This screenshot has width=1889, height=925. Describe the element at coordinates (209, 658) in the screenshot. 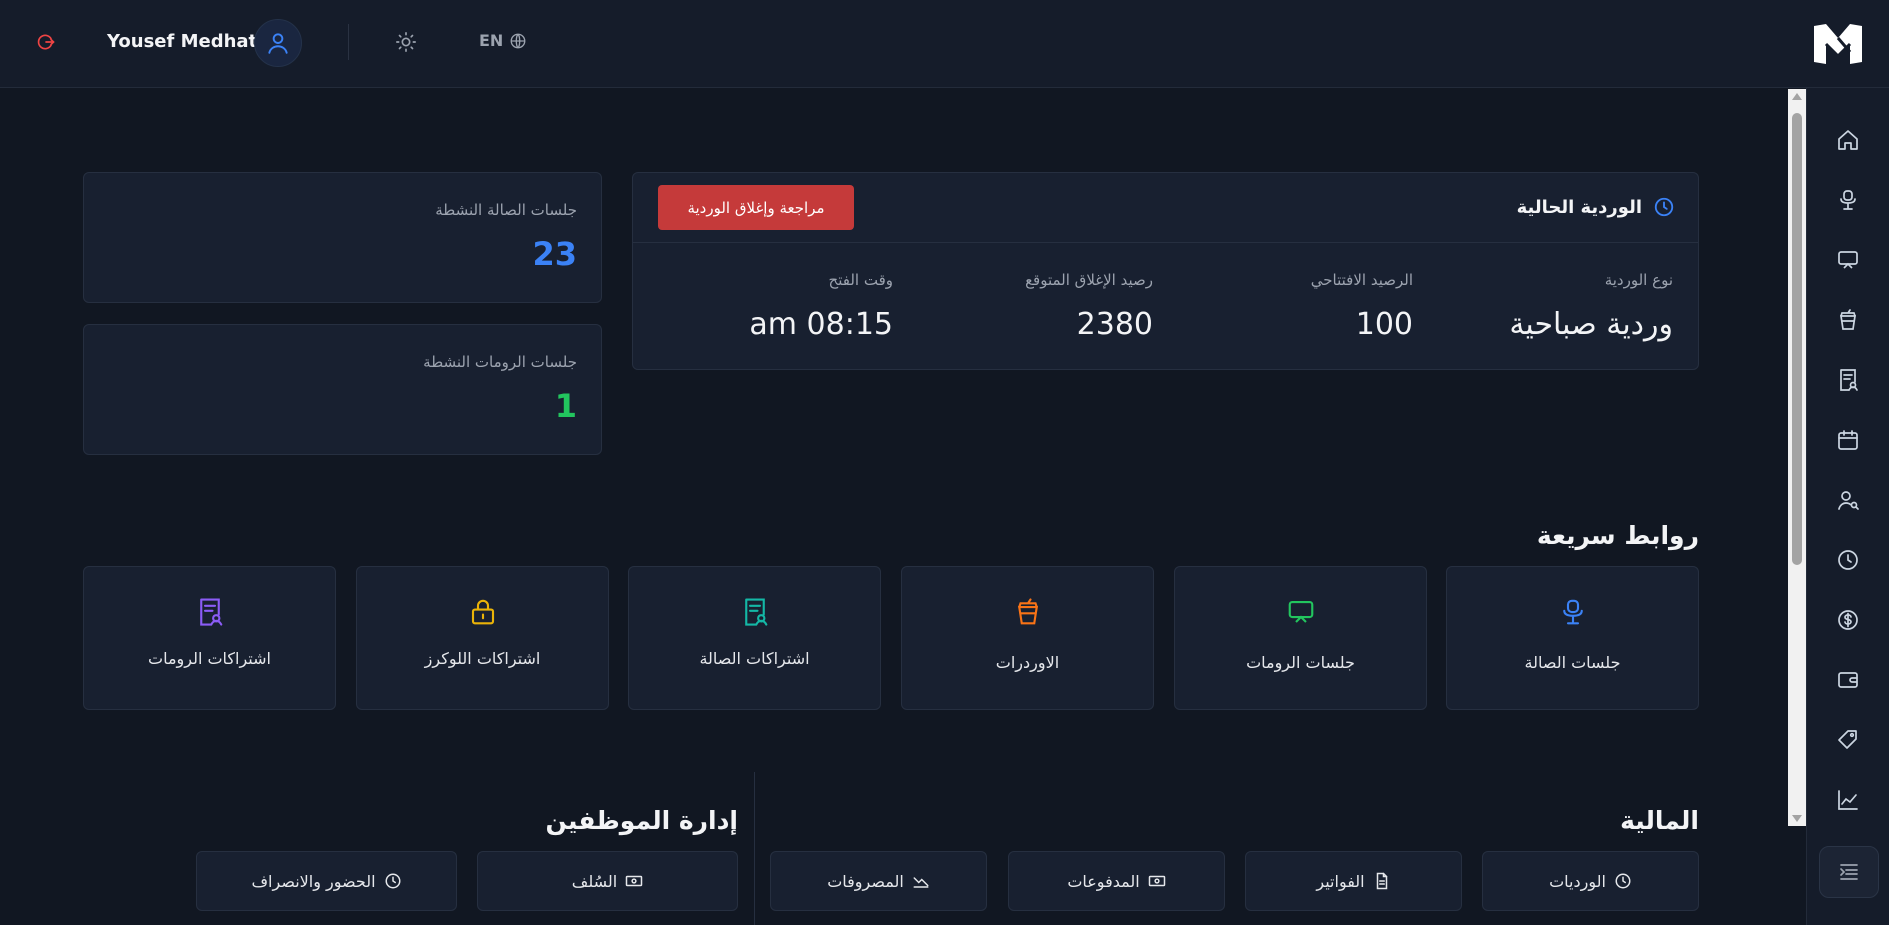

I see `quick-link-label: اشتراكات الرومات` at that location.